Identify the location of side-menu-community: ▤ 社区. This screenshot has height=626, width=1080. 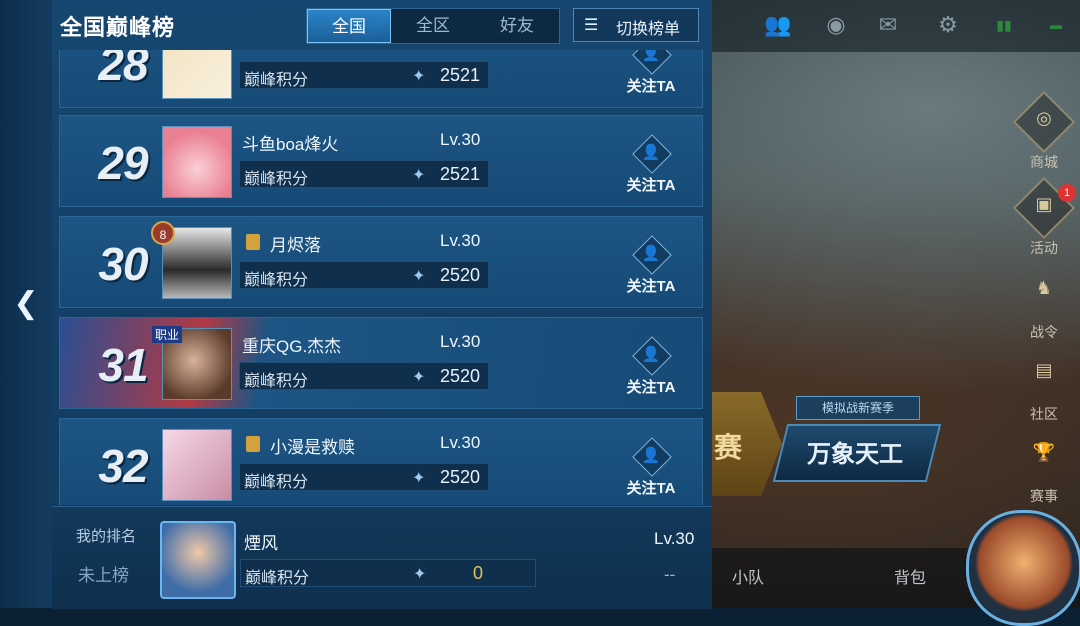
(1044, 388).